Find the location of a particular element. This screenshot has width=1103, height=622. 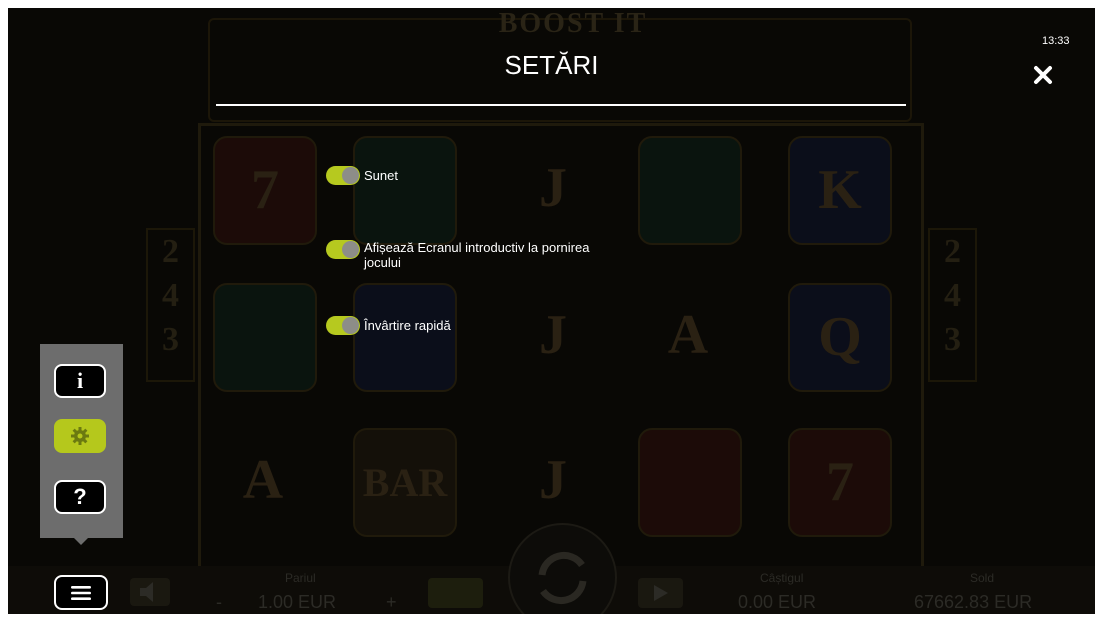

close-settings-button is located at coordinates (1043, 75).